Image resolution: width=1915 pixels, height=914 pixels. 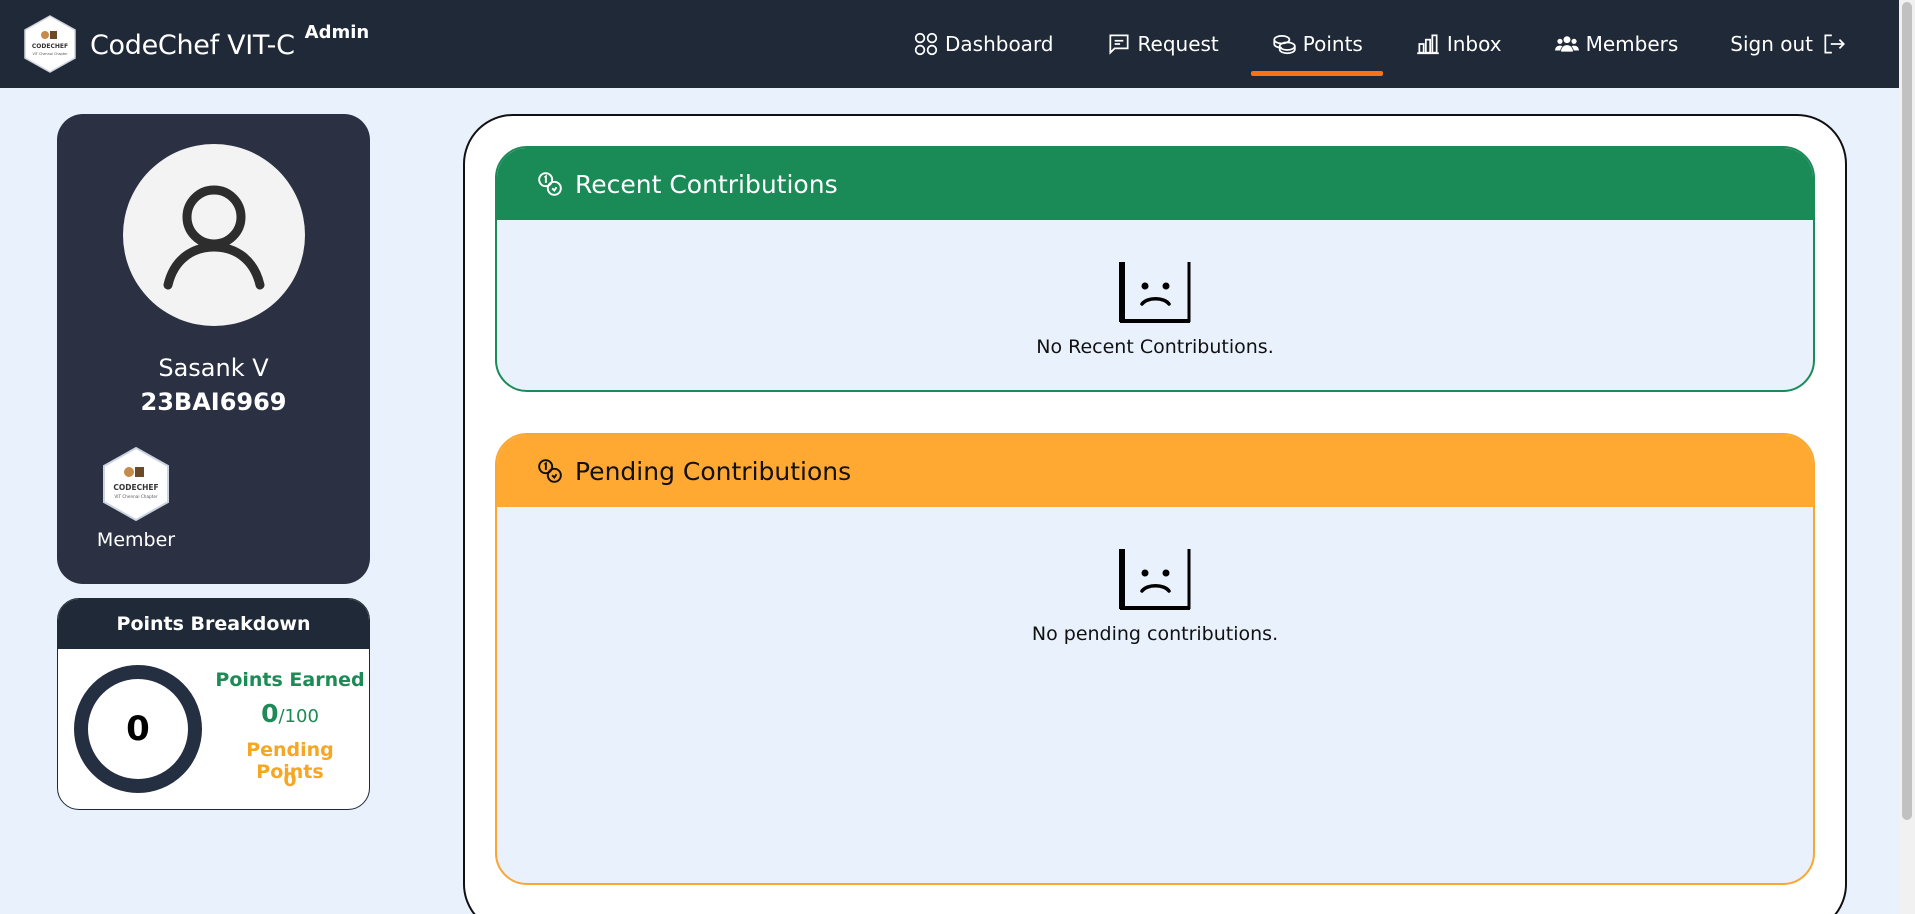 I want to click on pending-contributions-header: Pending Contributions, so click(x=1155, y=471).